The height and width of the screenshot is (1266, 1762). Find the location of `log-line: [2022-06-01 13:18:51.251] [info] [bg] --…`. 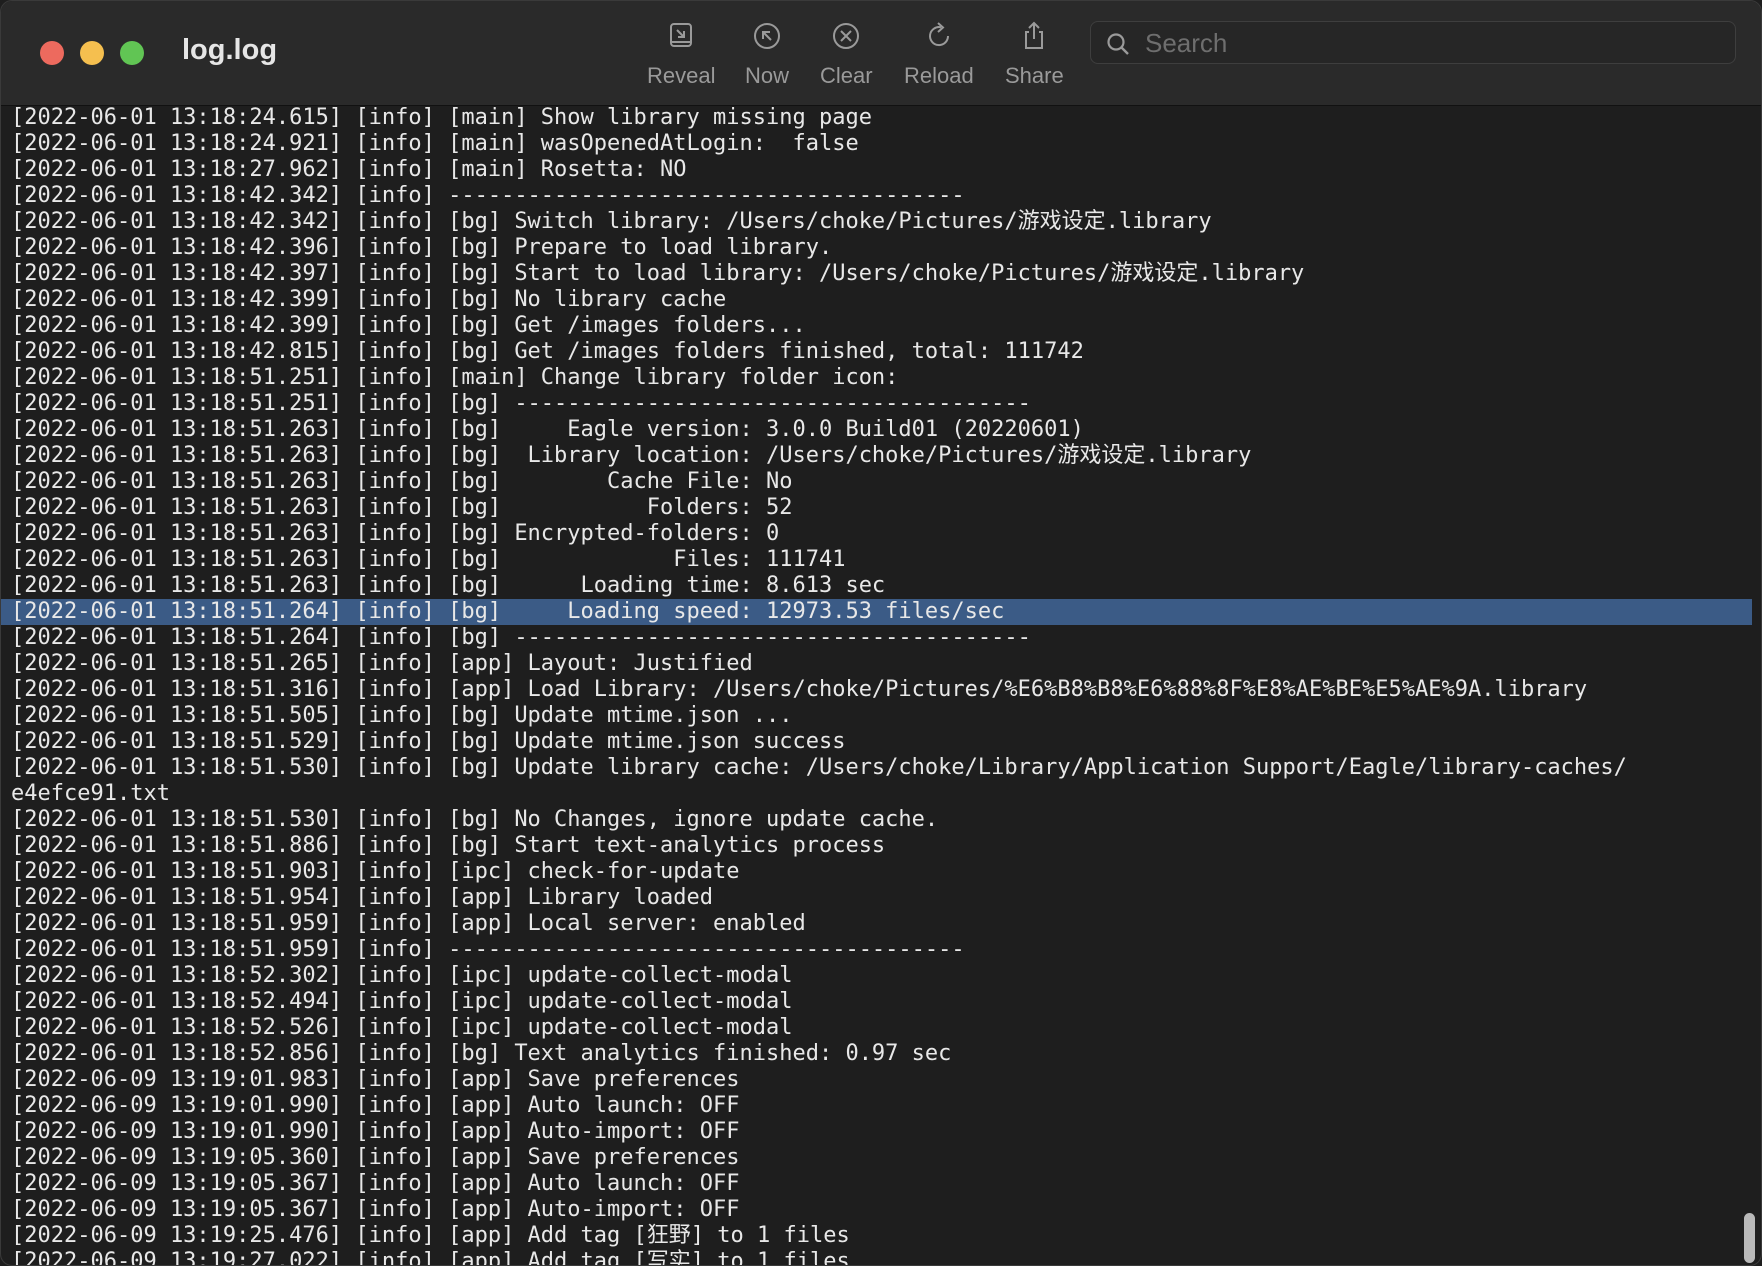

log-line: [2022-06-01 13:18:51.251] [info] [bg] --… is located at coordinates (876, 404).